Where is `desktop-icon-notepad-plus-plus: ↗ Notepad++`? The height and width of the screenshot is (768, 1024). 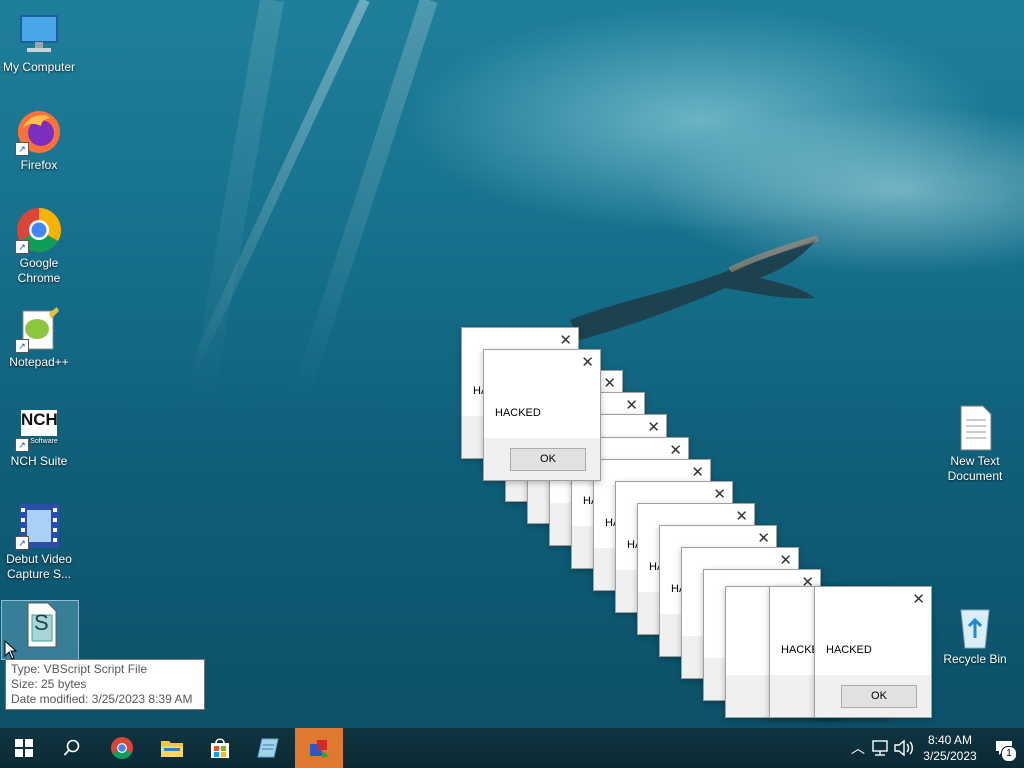 desktop-icon-notepad-plus-plus: ↗ Notepad++ is located at coordinates (39, 337).